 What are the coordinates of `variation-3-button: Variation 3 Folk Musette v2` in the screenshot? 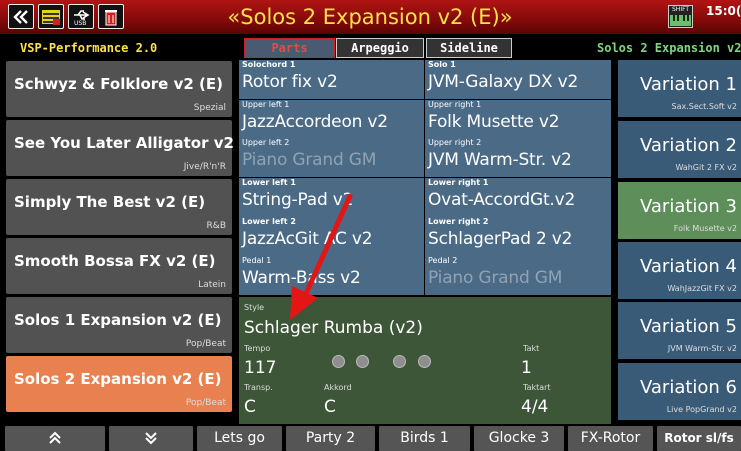 It's located at (679, 210).